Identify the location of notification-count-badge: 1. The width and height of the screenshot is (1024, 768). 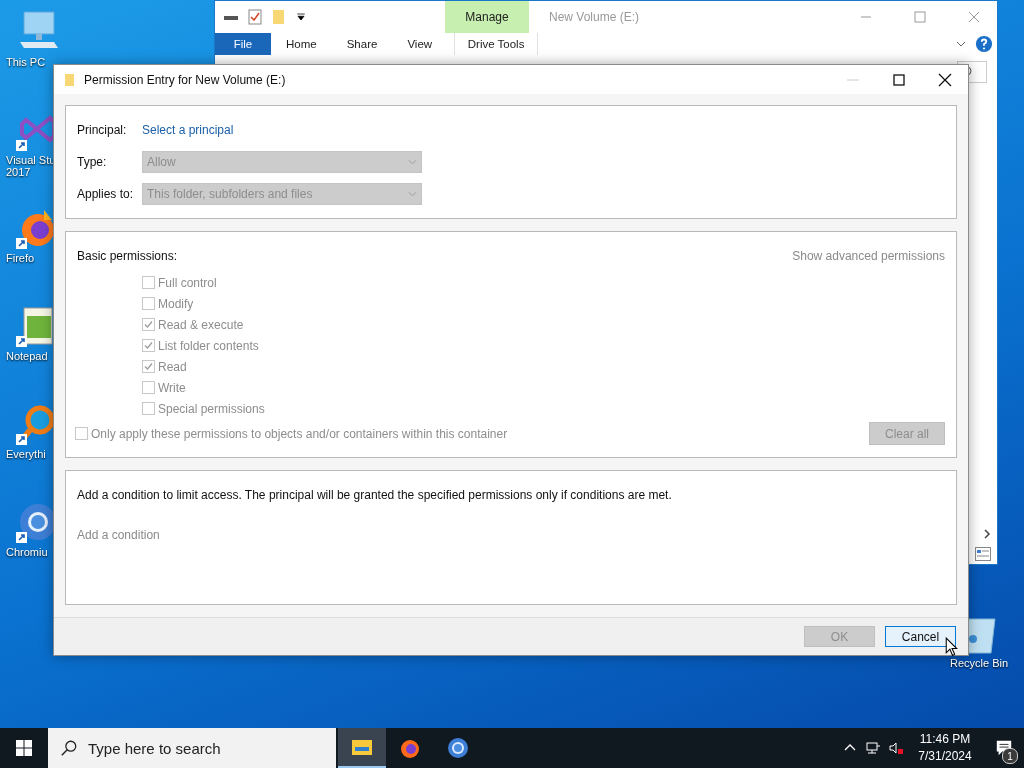
(1010, 756).